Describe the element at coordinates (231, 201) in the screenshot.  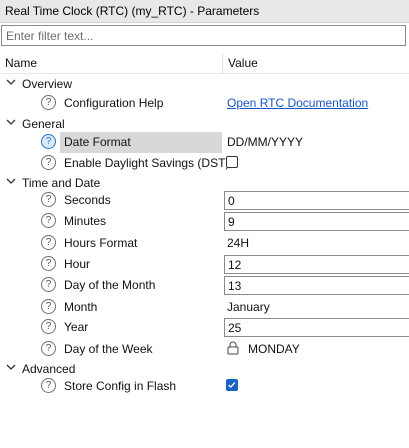
I see `seconds-value: 0` at that location.